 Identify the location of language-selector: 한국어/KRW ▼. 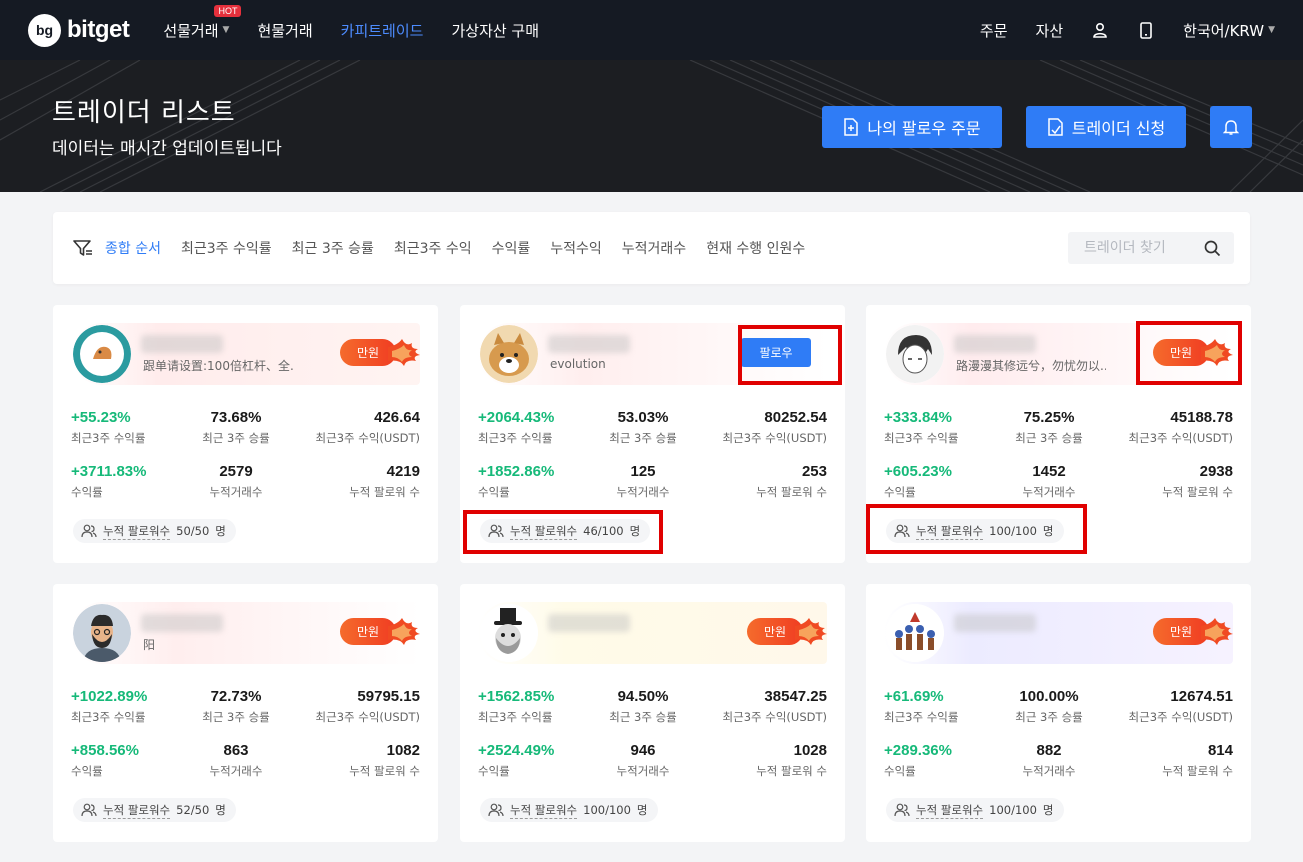
(1229, 30).